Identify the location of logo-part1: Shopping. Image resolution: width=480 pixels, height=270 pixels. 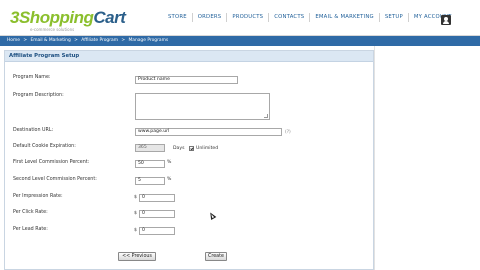
(56, 17).